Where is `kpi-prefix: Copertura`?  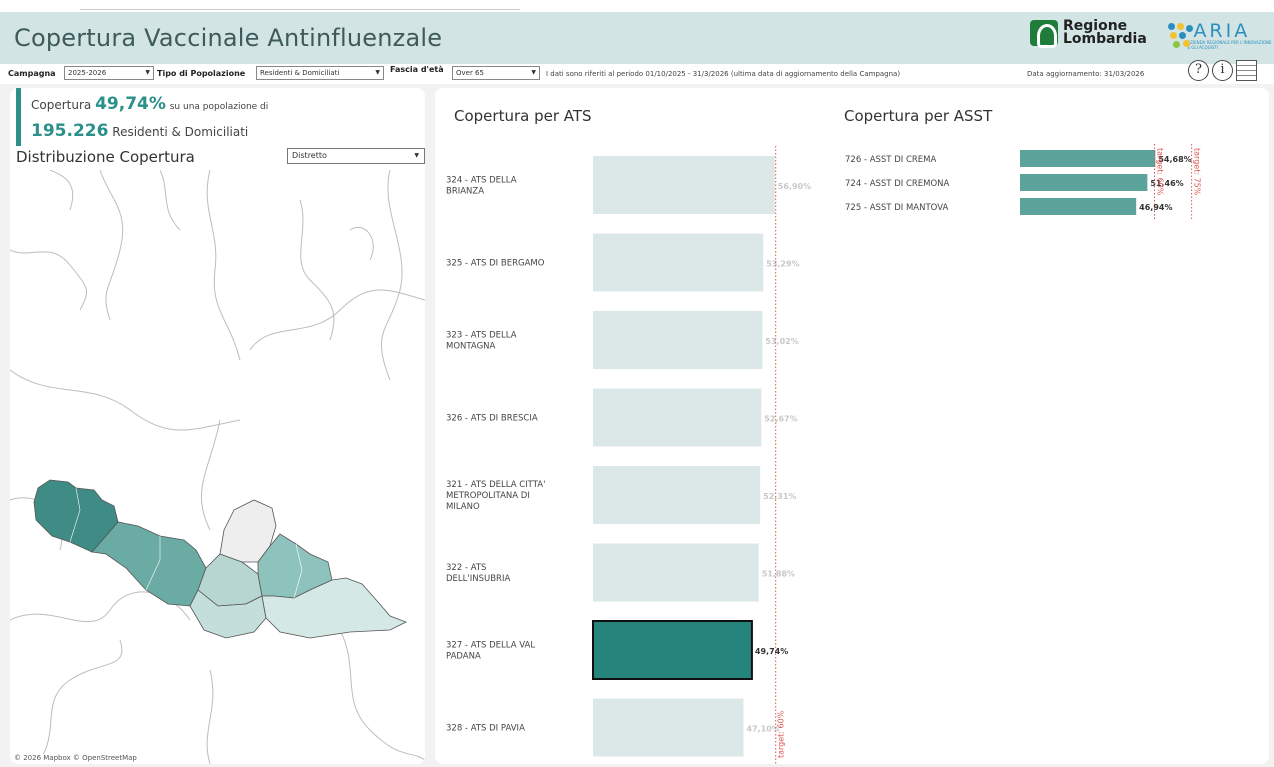 kpi-prefix: Copertura is located at coordinates (61, 105).